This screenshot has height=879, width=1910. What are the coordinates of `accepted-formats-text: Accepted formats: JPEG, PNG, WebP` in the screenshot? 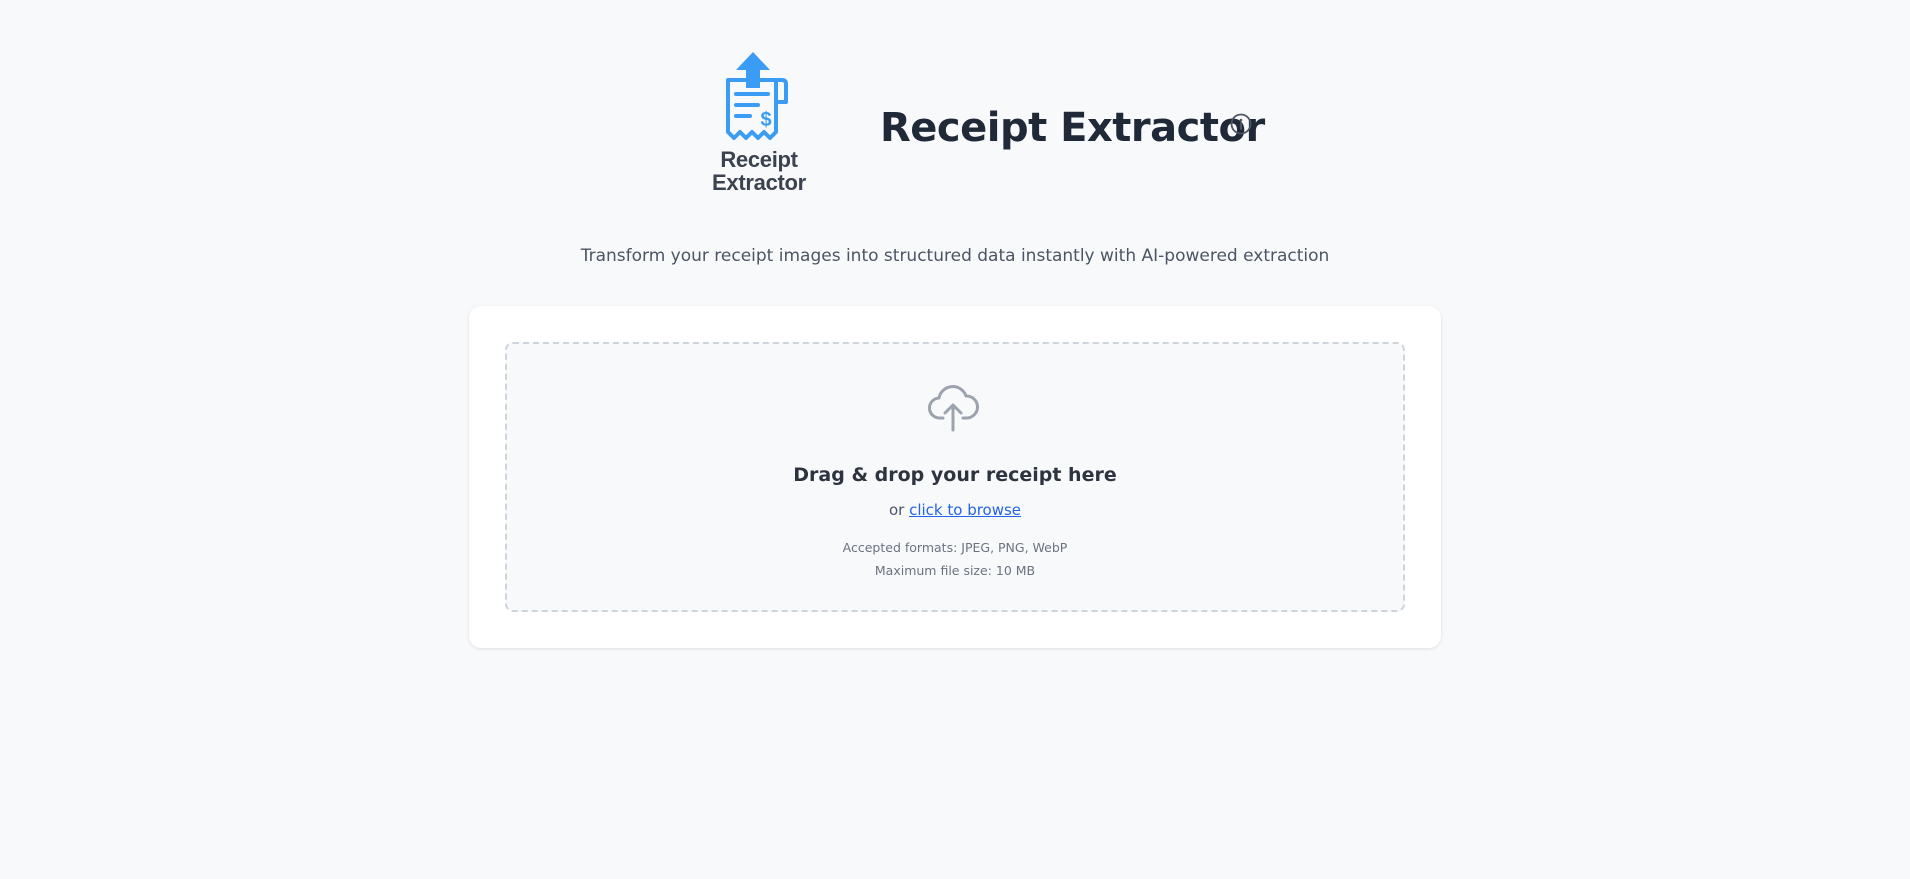 It's located at (955, 547).